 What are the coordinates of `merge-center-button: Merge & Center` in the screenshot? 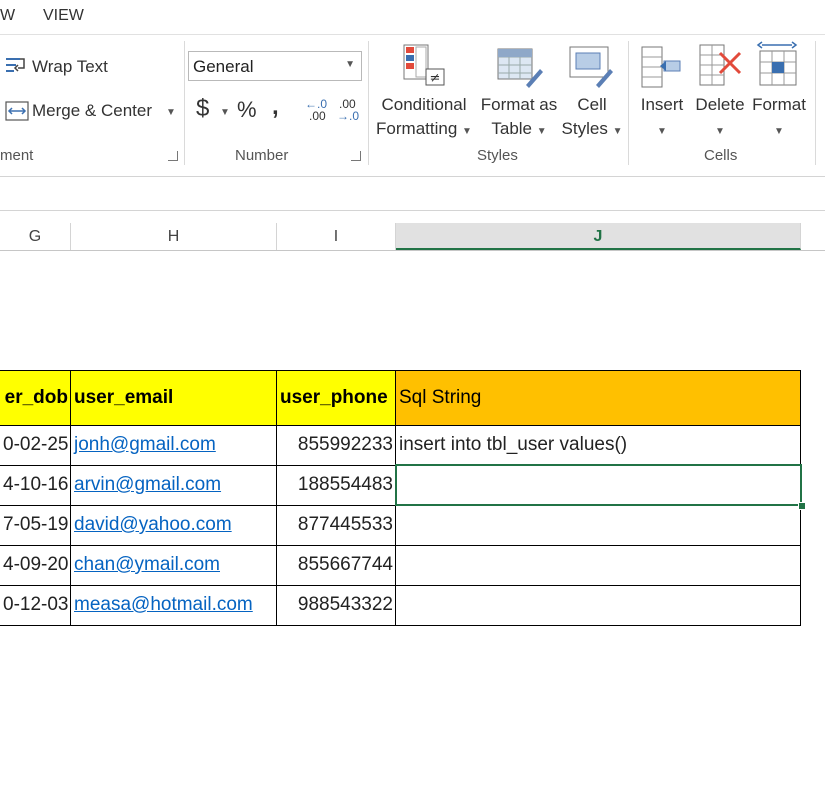 It's located at (92, 111).